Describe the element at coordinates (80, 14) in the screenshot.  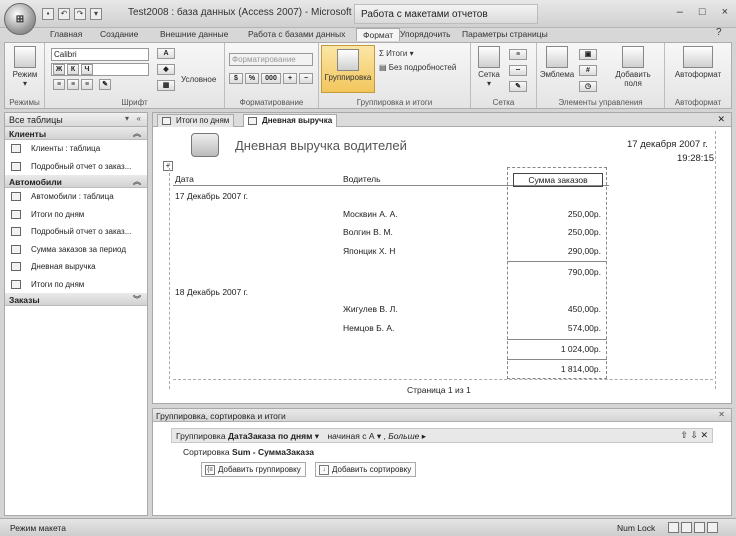
I see `redo-icon: ↷` at that location.